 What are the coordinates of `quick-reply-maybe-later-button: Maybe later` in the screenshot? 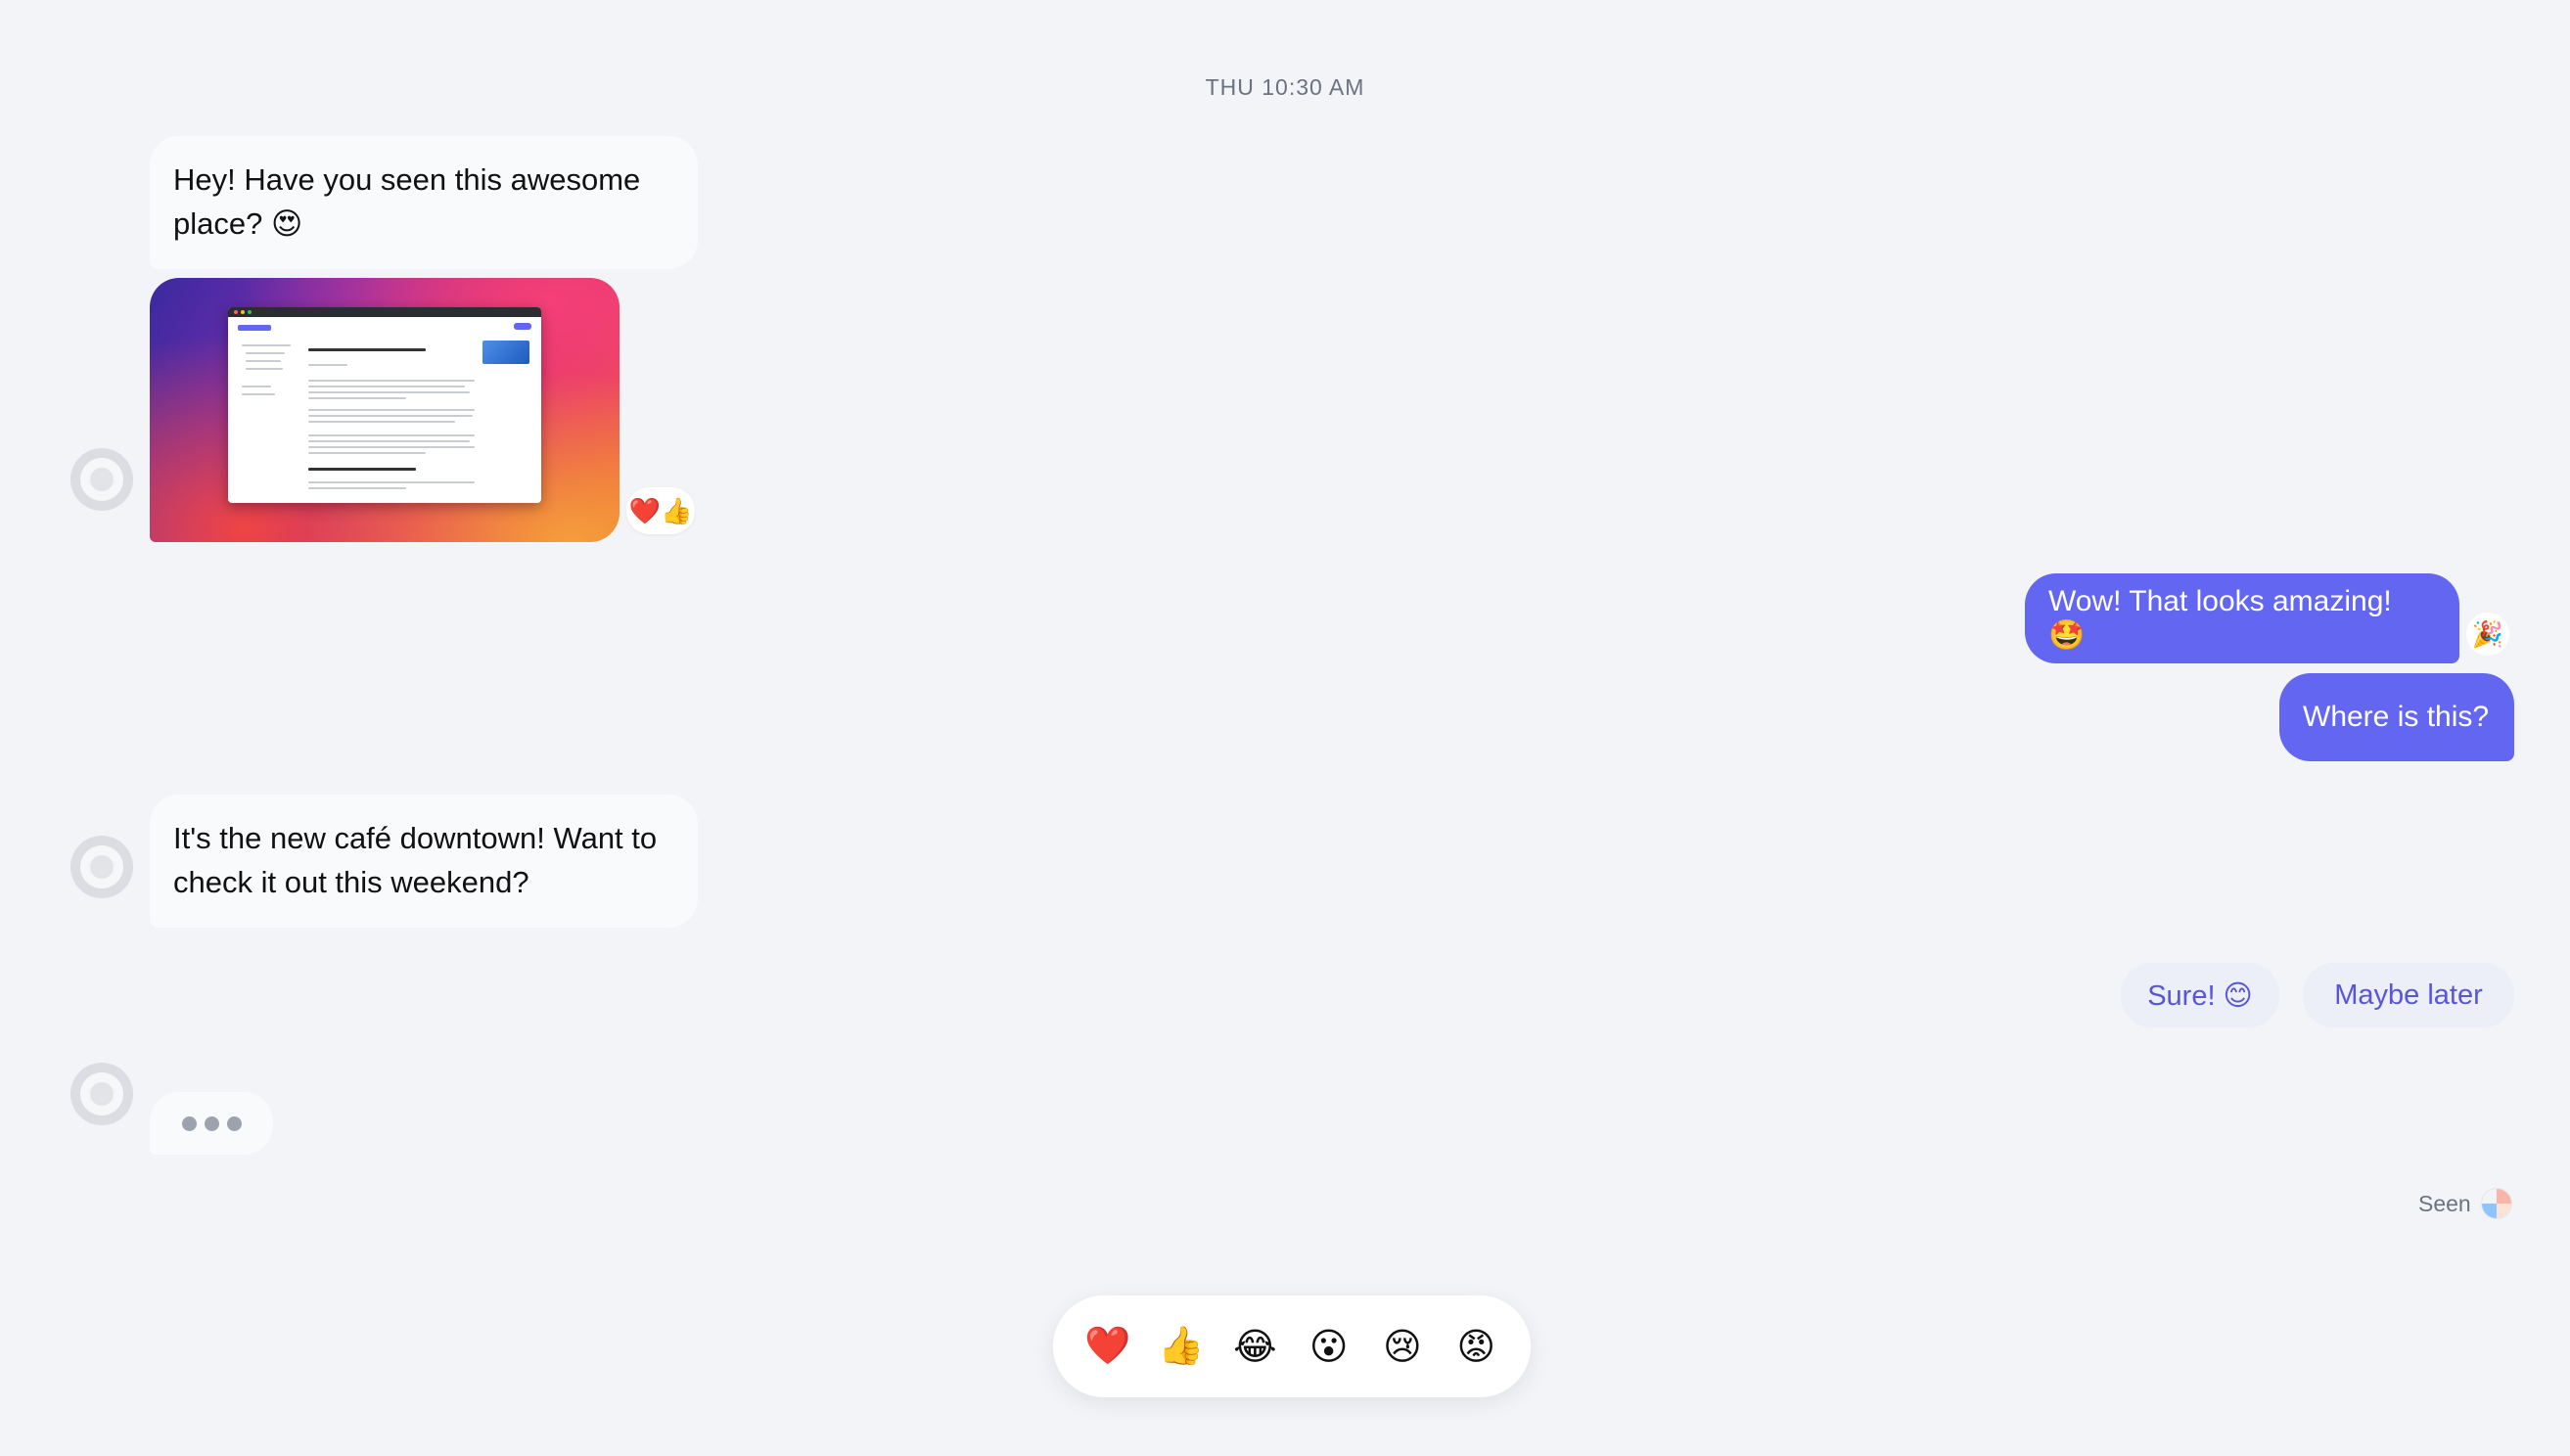 It's located at (2408, 995).